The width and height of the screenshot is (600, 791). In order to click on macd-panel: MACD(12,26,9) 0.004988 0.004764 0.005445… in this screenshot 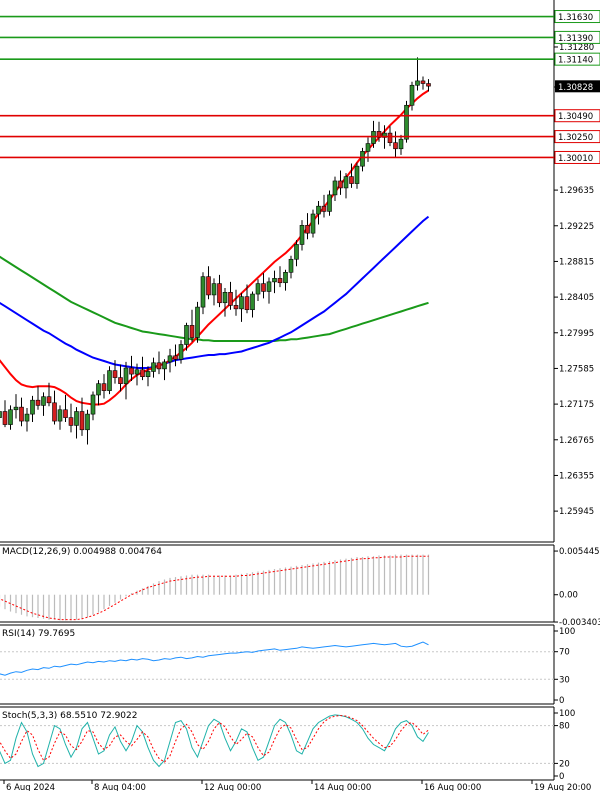, I will do `click(300, 586)`.